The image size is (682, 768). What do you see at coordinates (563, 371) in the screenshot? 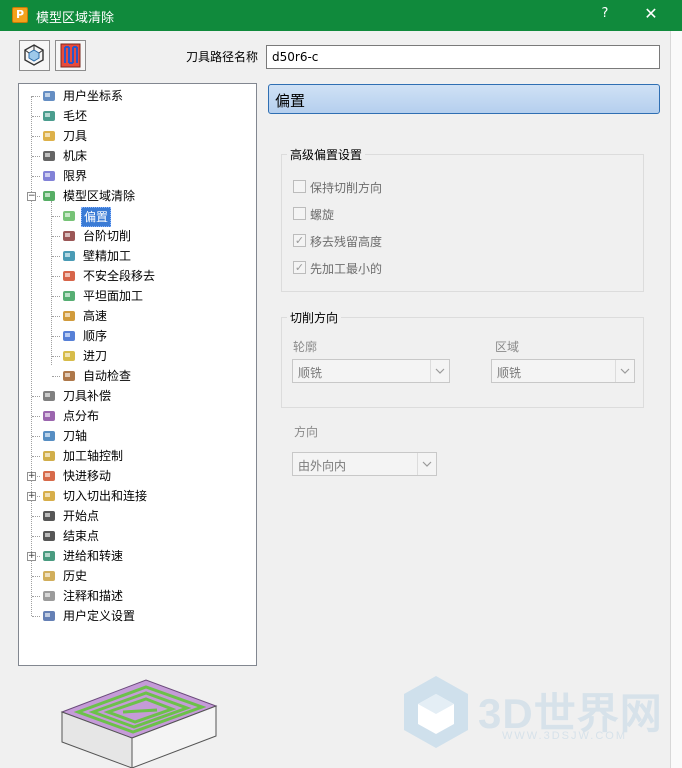
I see `area-direction-select: 顺铣` at bounding box center [563, 371].